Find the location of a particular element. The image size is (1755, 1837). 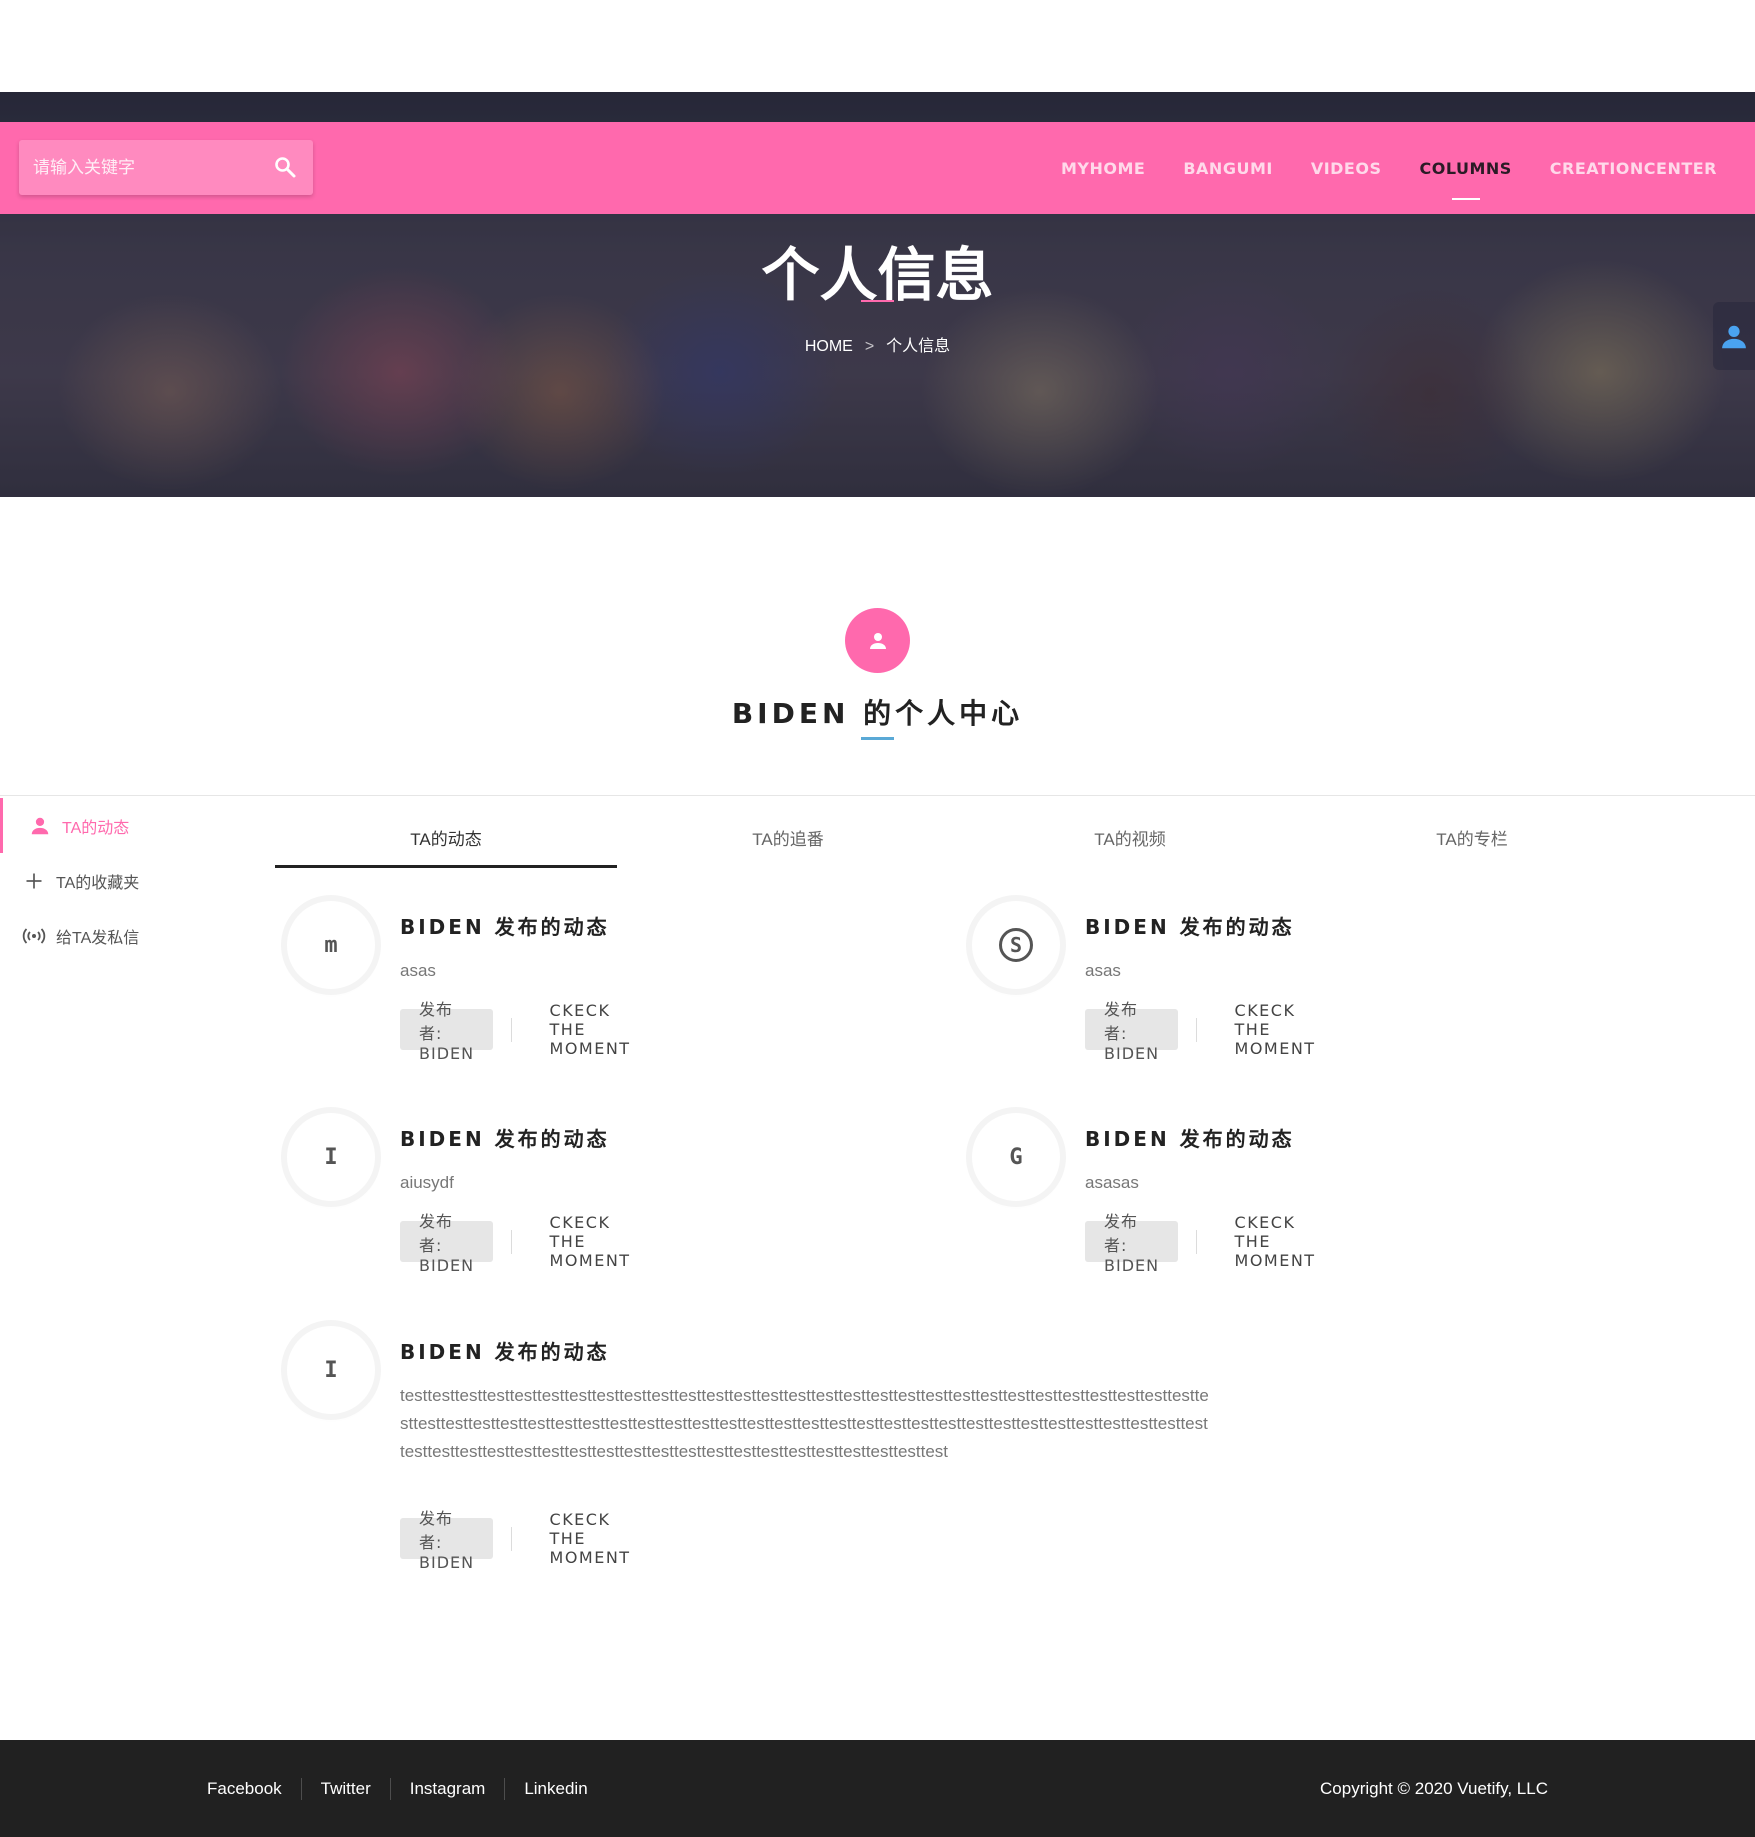

content-tabs: TA的动态 TA的追番 TA的视频 TA的专栏 is located at coordinates (960, 840).